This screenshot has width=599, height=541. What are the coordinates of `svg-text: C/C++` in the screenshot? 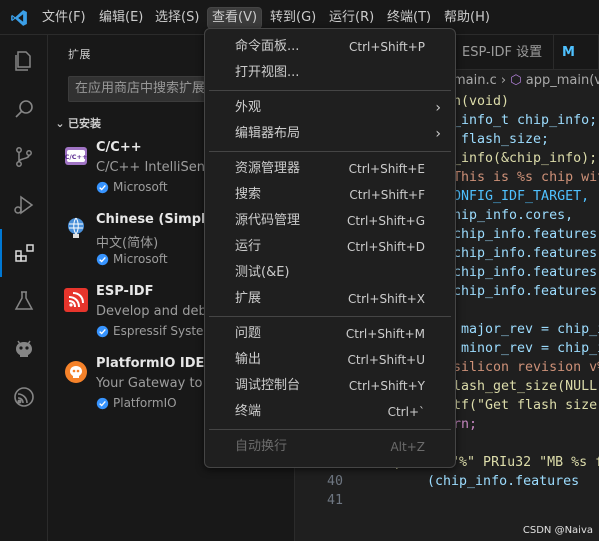 It's located at (76, 157).